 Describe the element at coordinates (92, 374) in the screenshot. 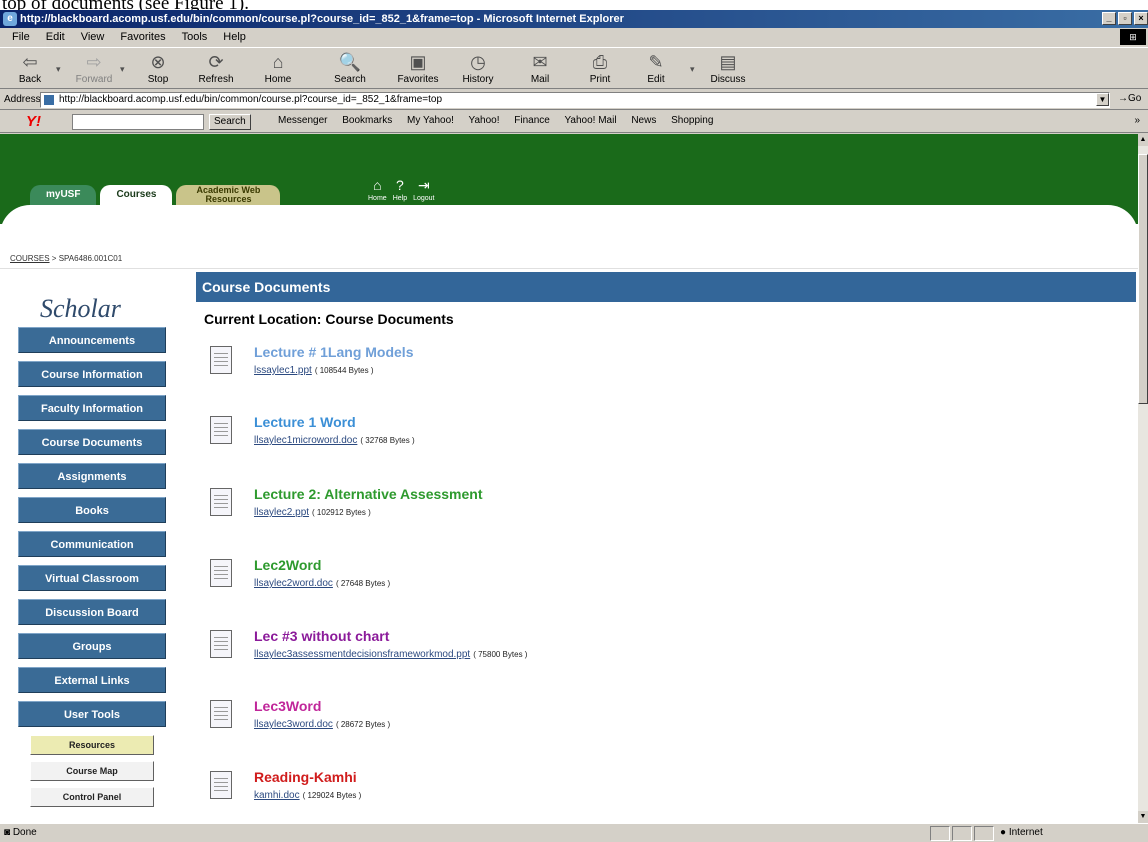

I see `nav-course-information: Course Information` at that location.